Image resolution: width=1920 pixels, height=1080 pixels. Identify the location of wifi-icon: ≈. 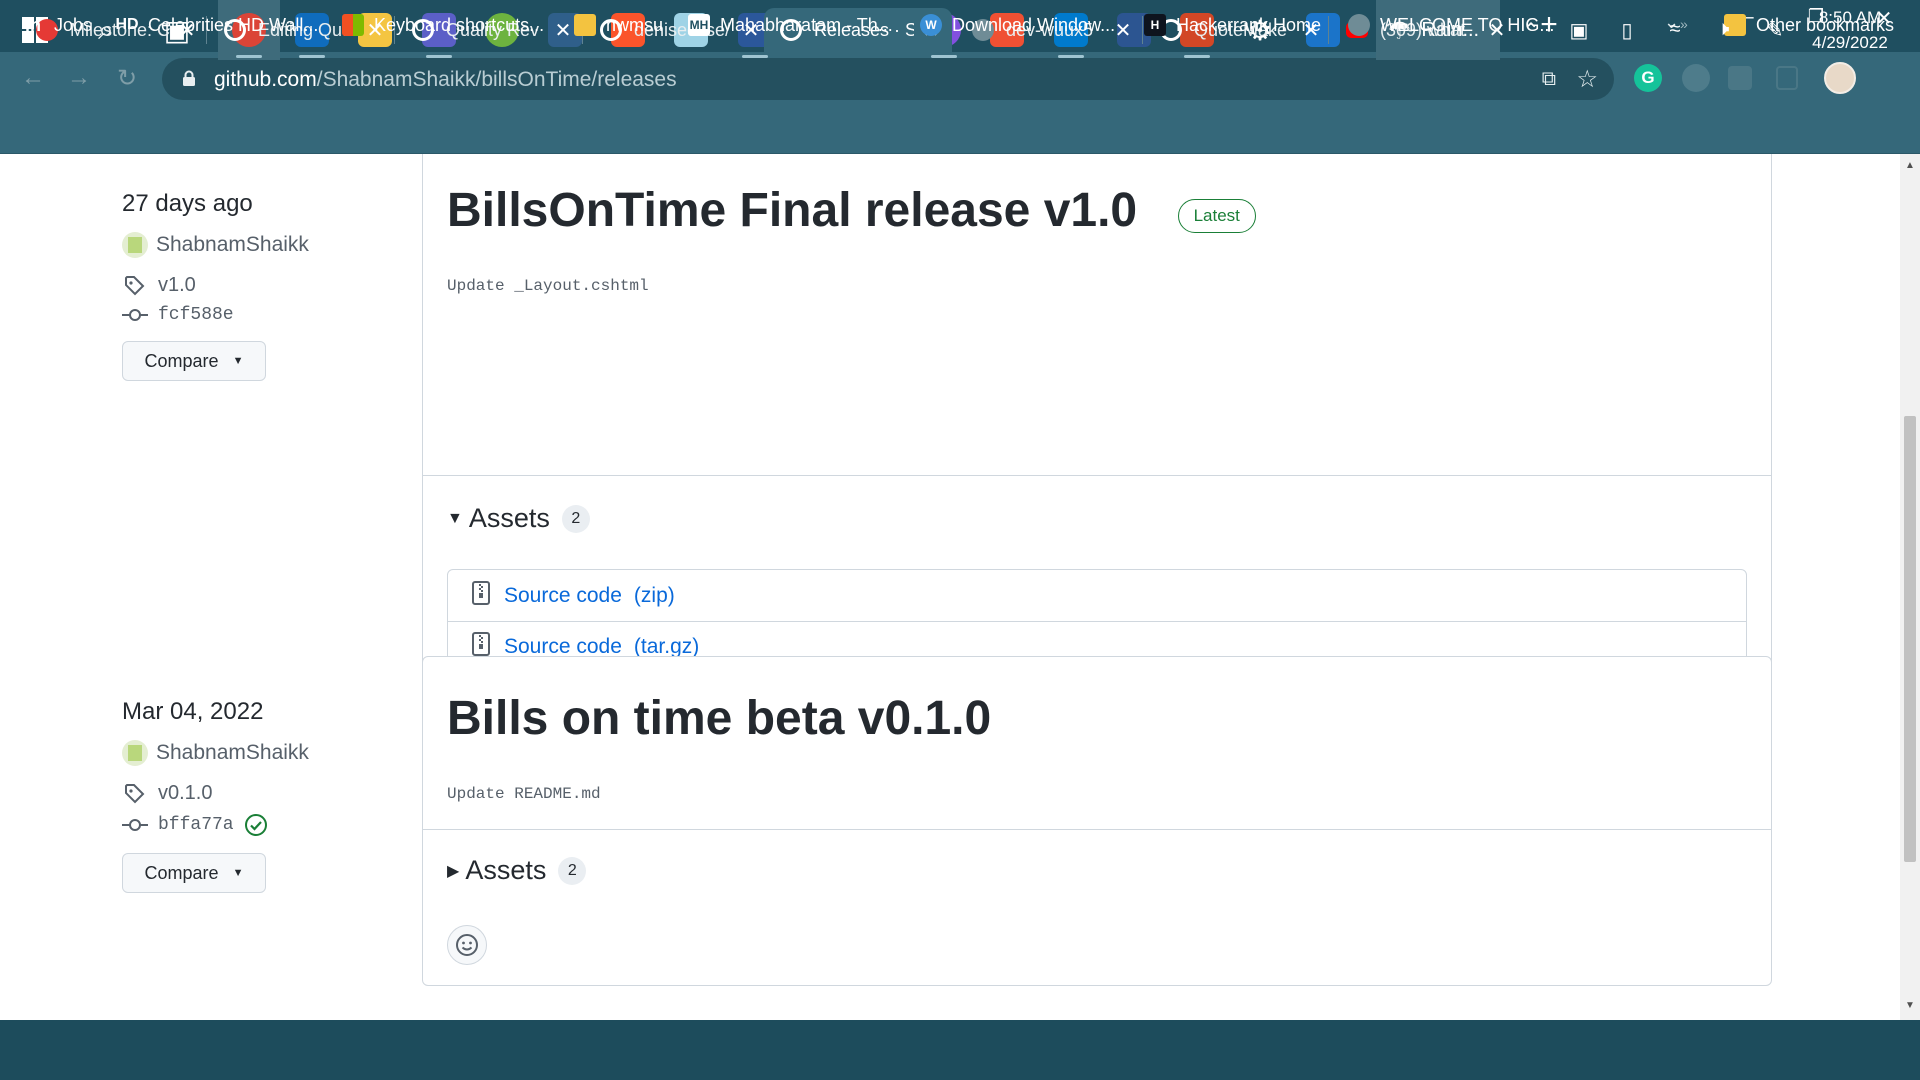
(1675, 29).